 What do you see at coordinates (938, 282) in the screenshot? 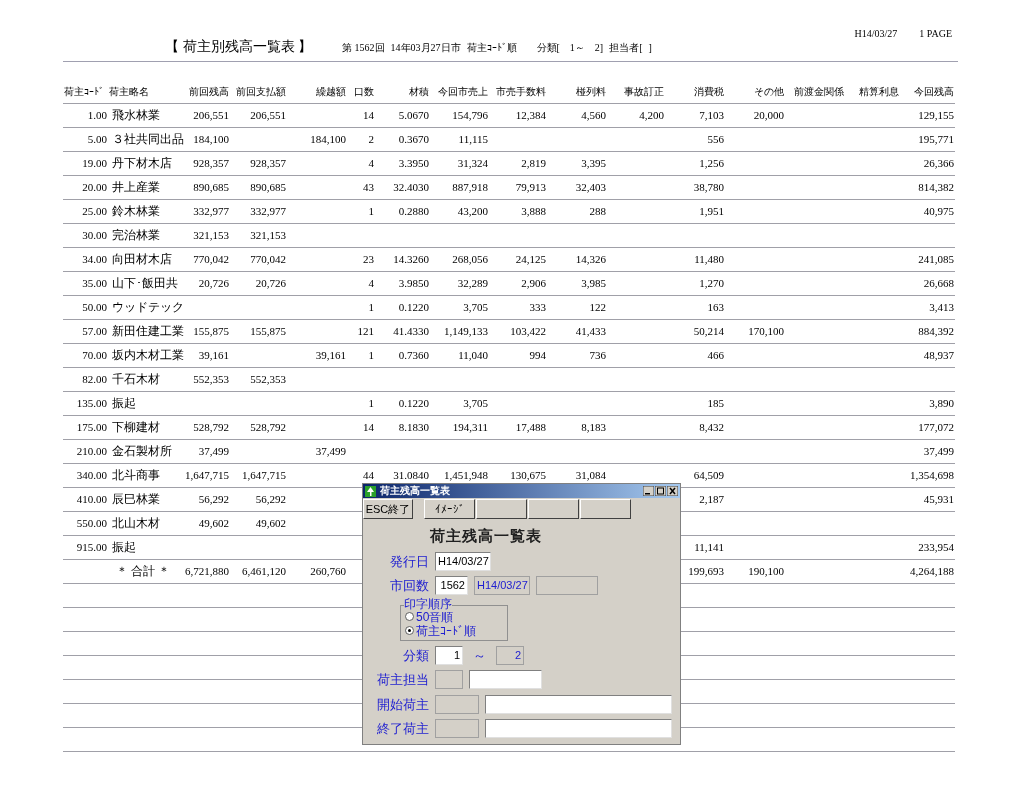
I see `table-cell: 26,668` at bounding box center [938, 282].